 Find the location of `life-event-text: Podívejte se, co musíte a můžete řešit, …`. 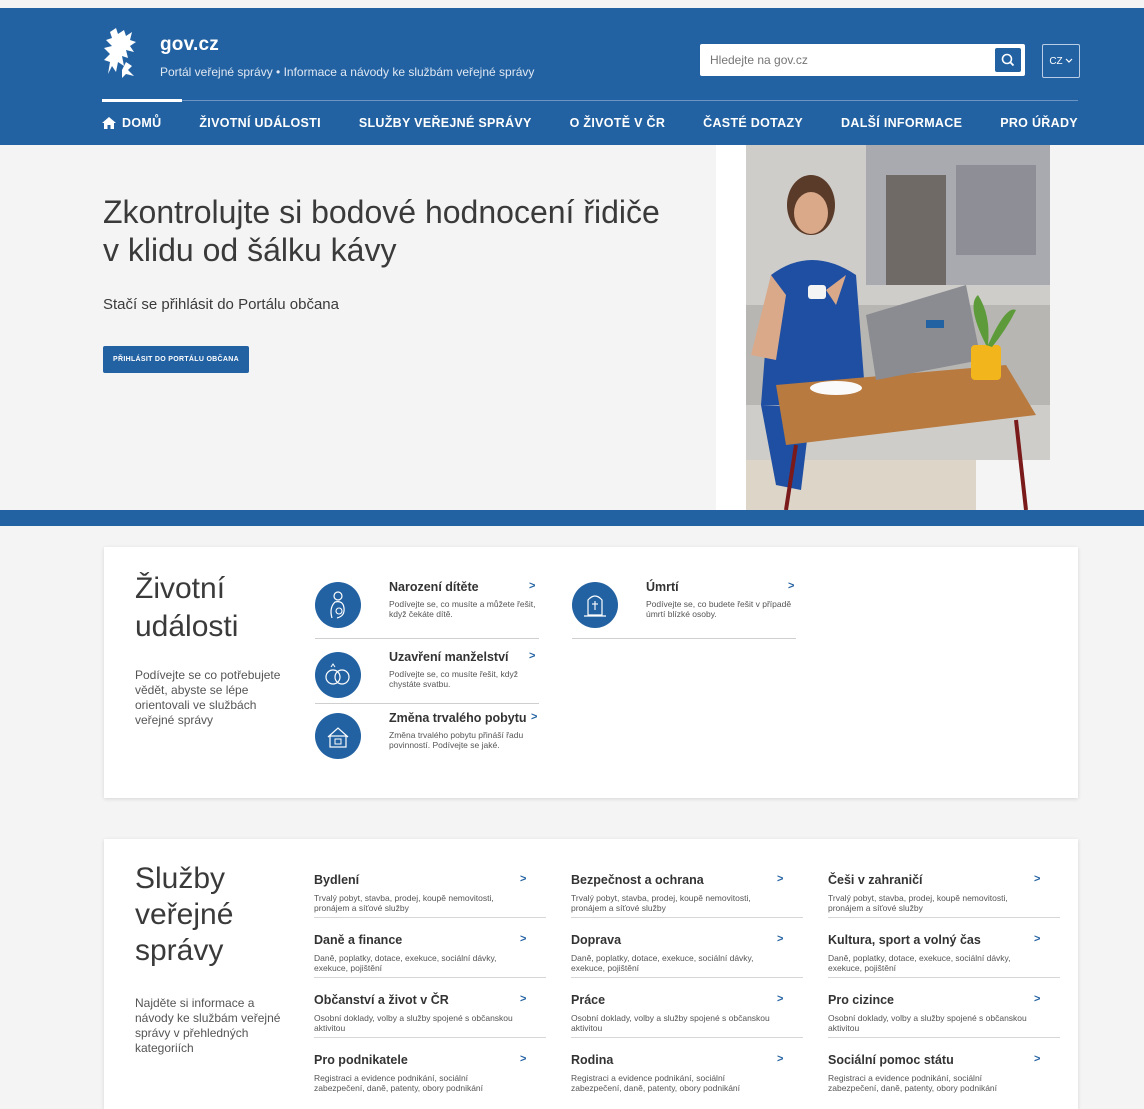

life-event-text: Podívejte se, co musíte a můžete řešit, … is located at coordinates (462, 609).